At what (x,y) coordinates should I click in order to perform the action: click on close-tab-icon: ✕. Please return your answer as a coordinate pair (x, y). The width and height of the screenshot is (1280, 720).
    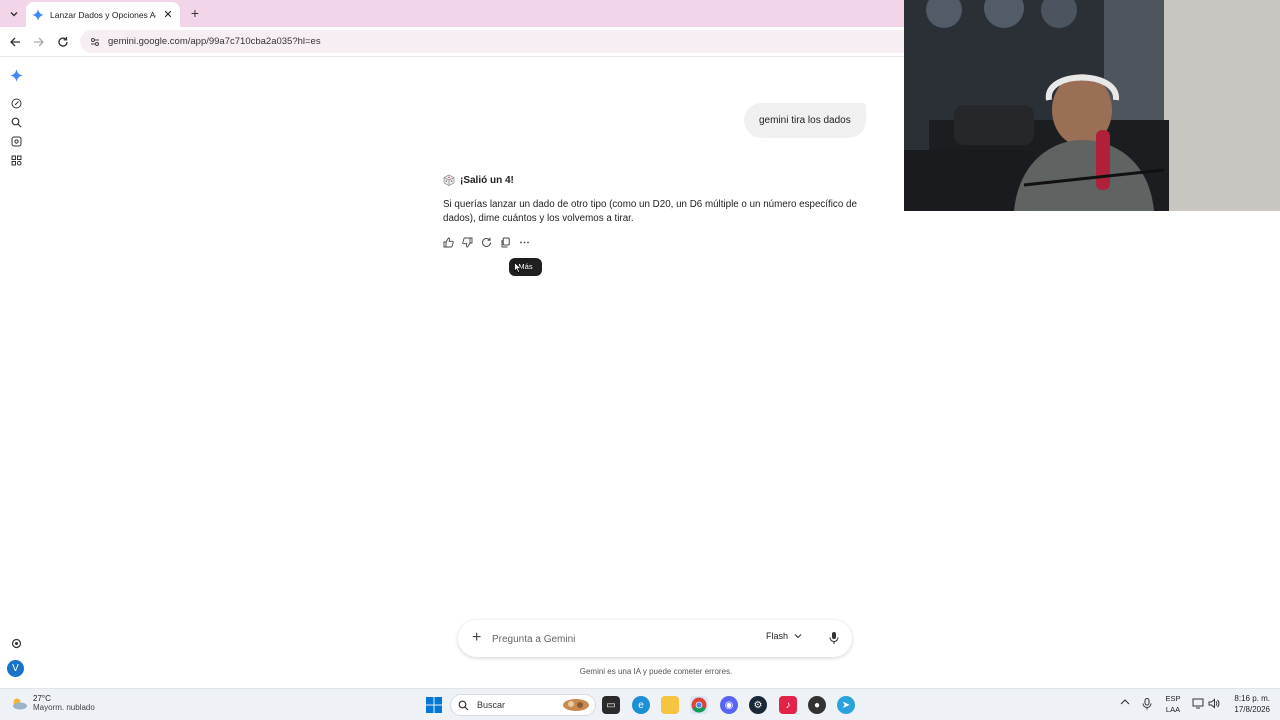
    Looking at the image, I should click on (168, 14).